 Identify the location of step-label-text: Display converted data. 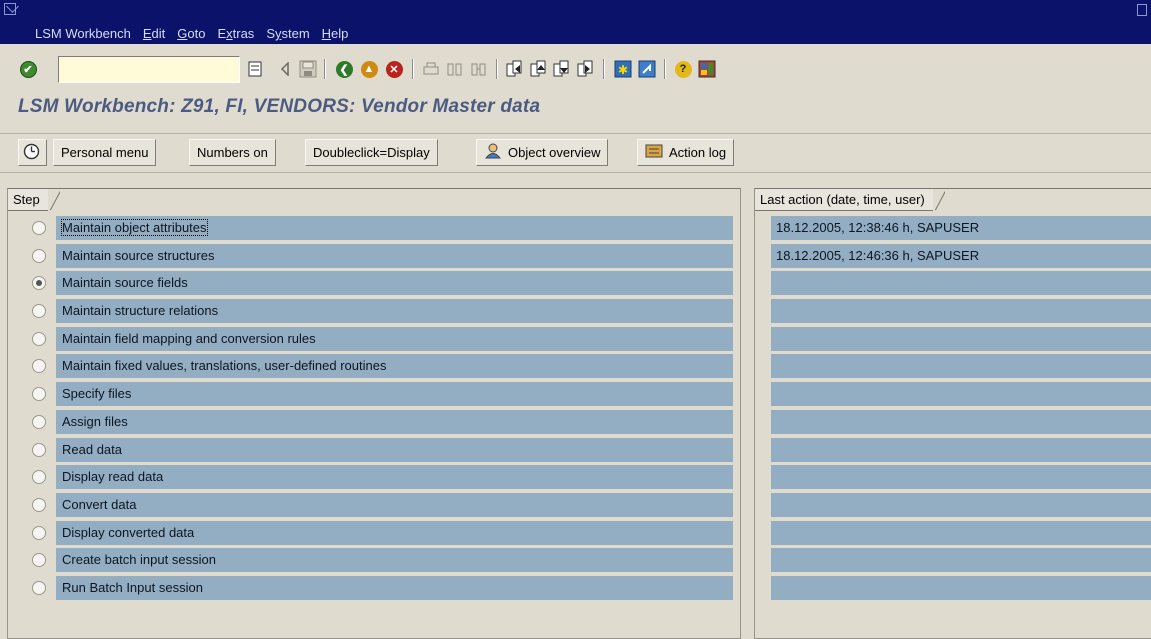
(128, 532).